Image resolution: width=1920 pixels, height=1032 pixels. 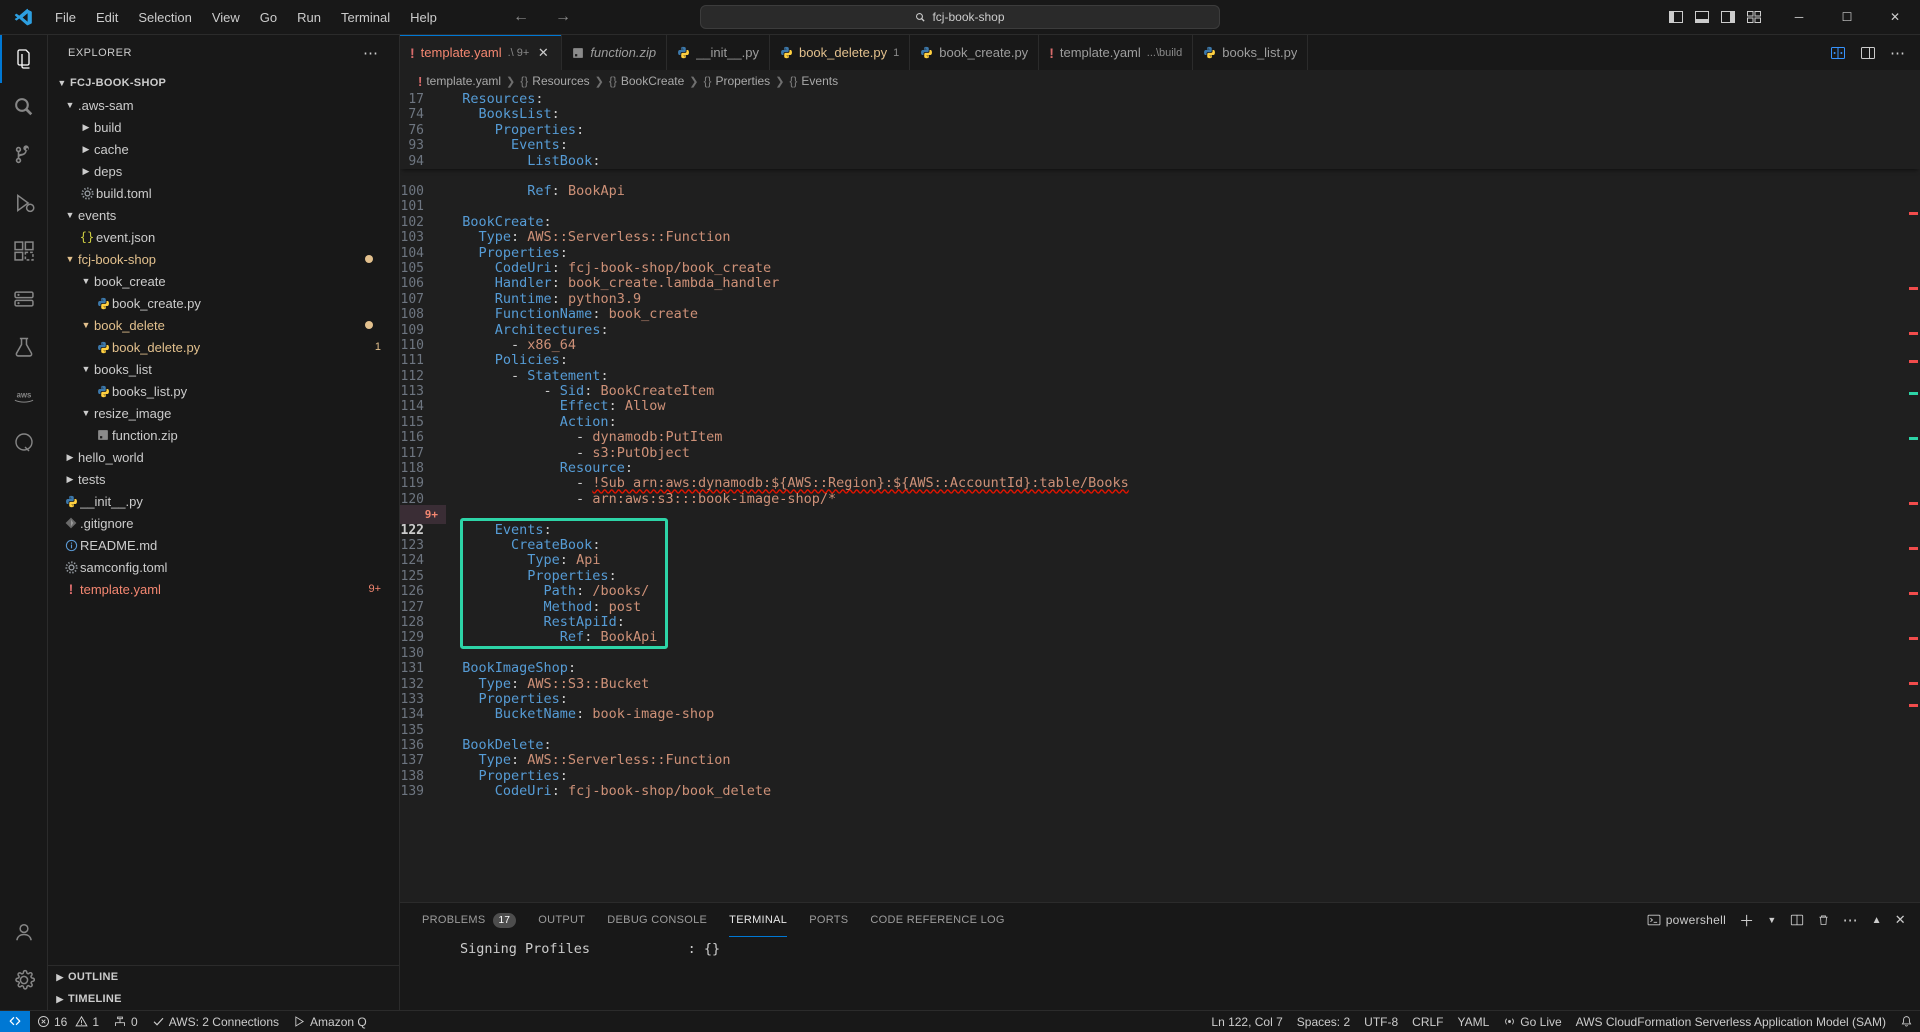 What do you see at coordinates (1160, 314) in the screenshot?
I see `code-line: 108 FunctionName: book_create` at bounding box center [1160, 314].